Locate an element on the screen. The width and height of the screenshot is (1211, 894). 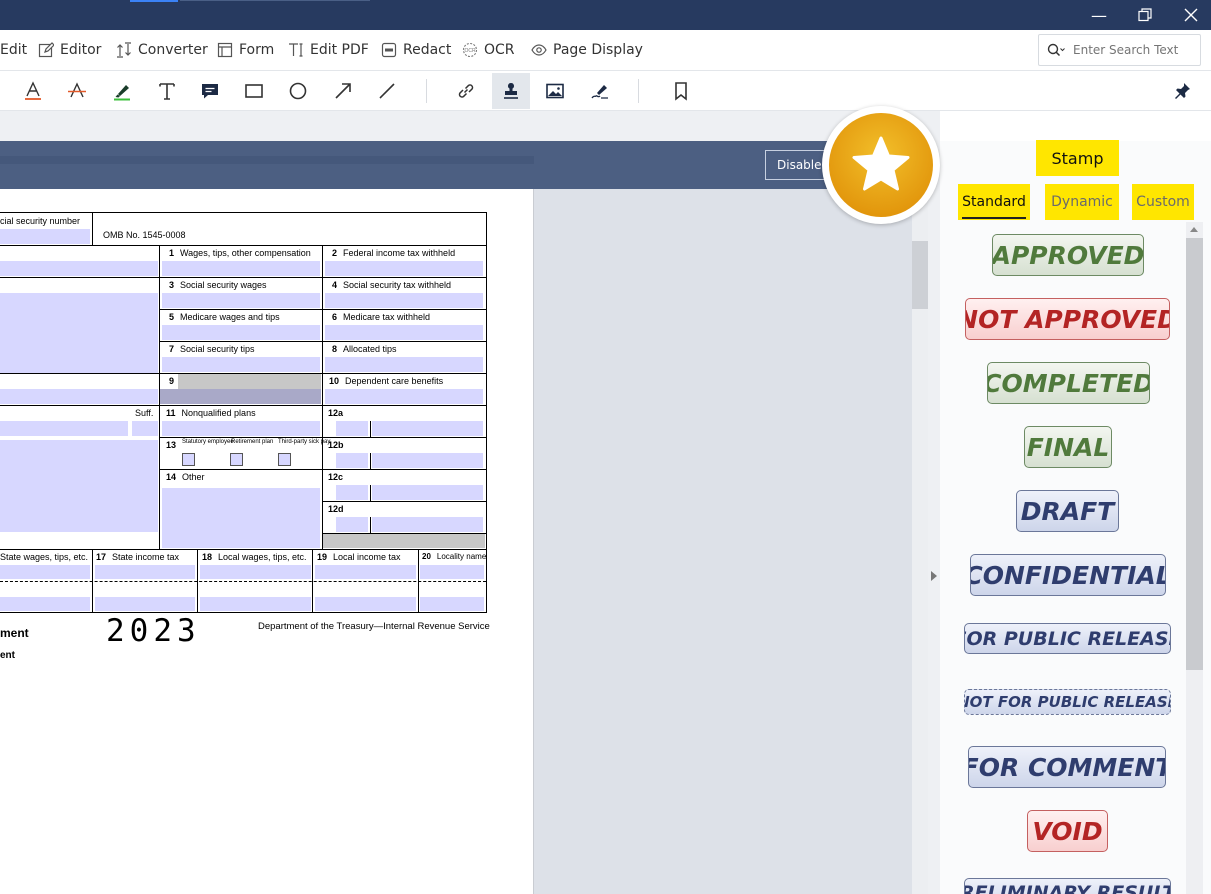
stamp-preliminary-results: PRELIMINARY RESULTS is located at coordinates (1067, 886).